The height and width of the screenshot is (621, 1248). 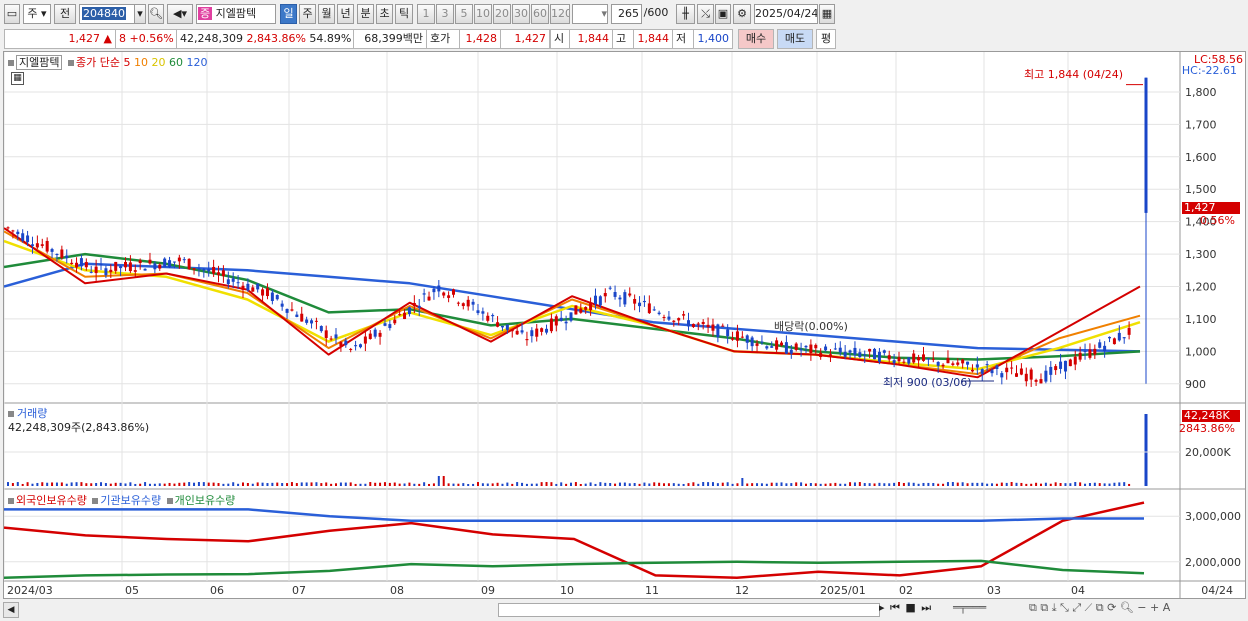 I want to click on line-chart-icon: ⤯, so click(x=705, y=14).